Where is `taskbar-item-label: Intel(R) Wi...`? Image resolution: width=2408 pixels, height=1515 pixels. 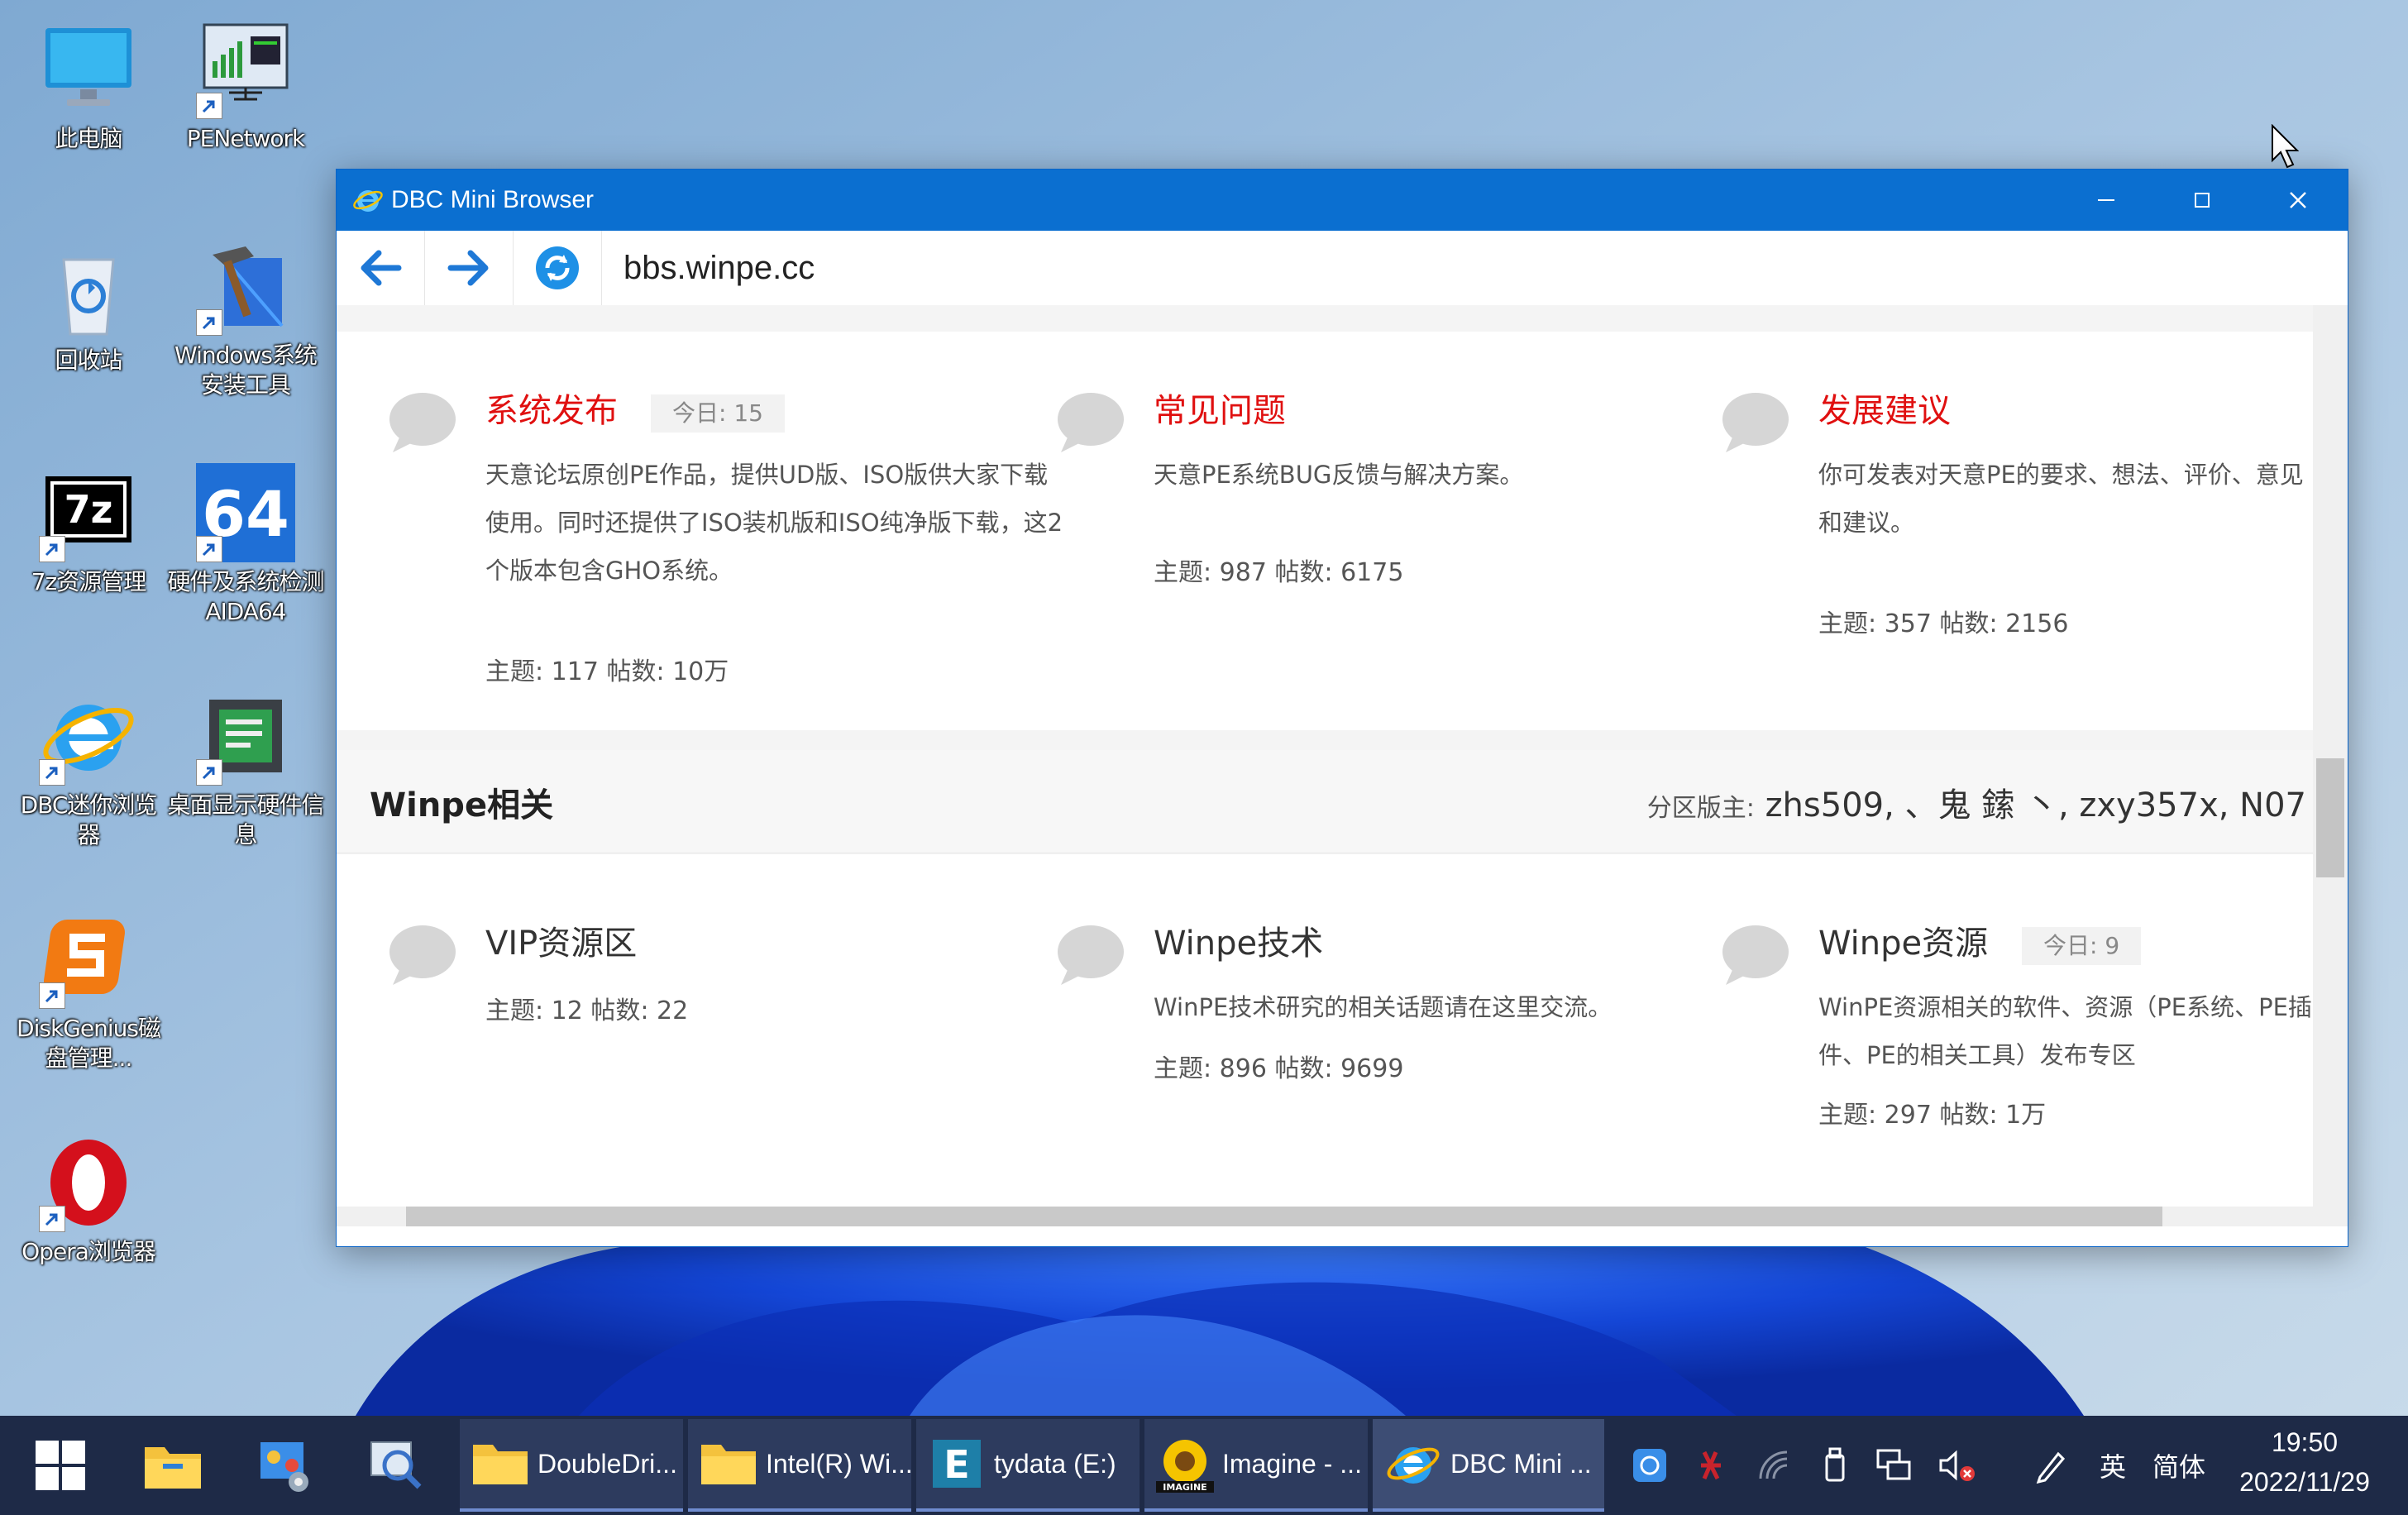 taskbar-item-label: Intel(R) Wi... is located at coordinates (838, 1463).